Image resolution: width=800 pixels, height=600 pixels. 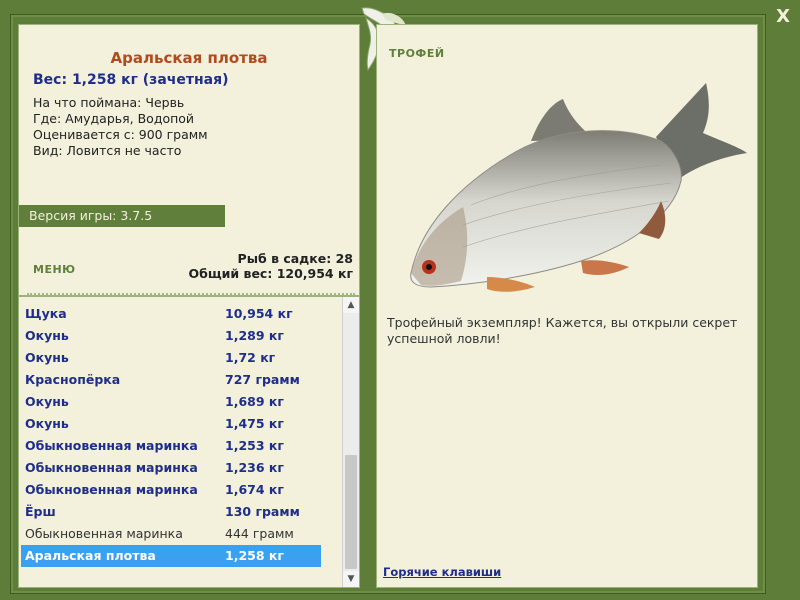 I want to click on fish-weight-cell: 1,689 кг, so click(x=254, y=401).